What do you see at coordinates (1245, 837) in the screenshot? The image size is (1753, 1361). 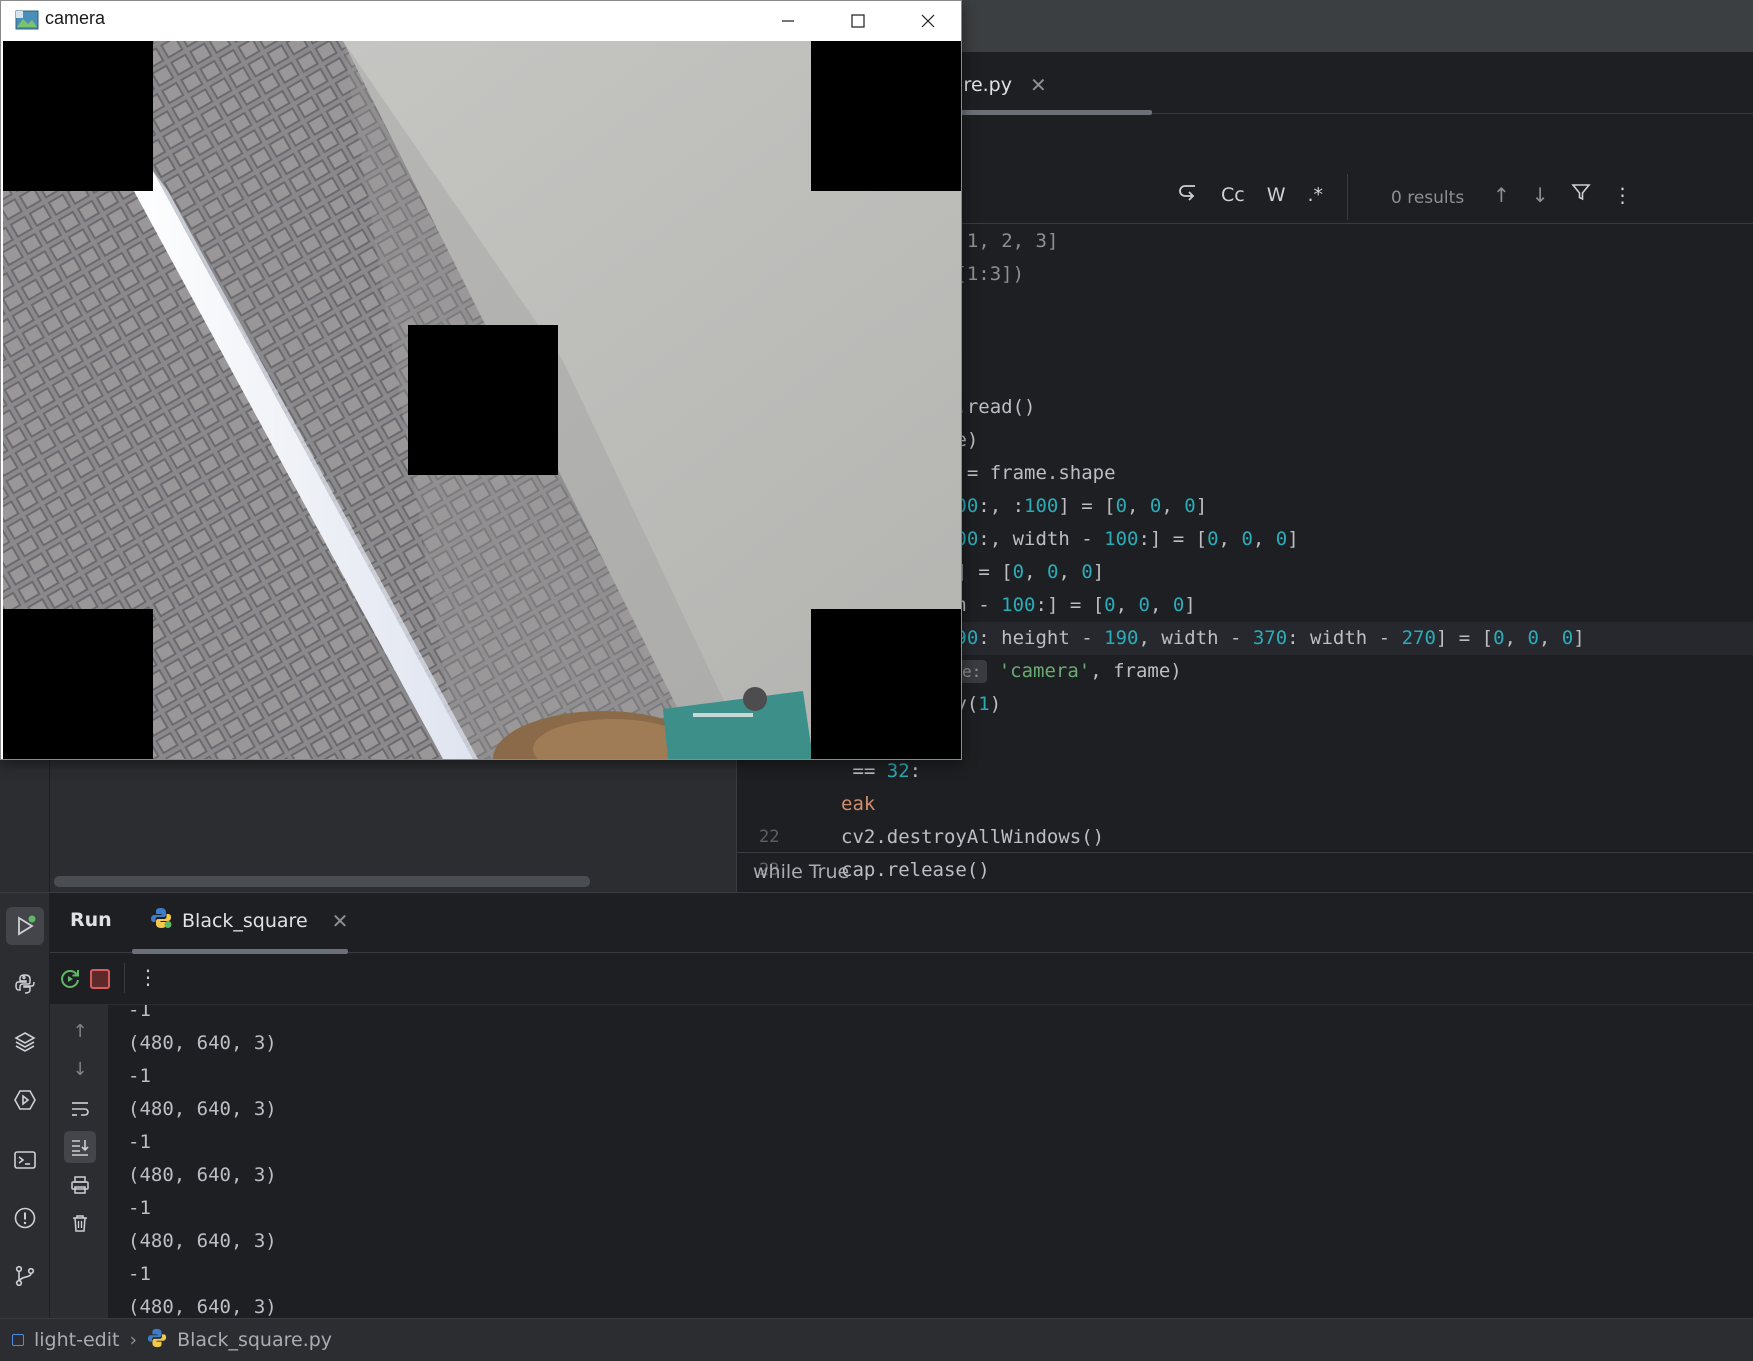 I see `code-line: 22 cv2.destroyAllWindows()` at bounding box center [1245, 837].